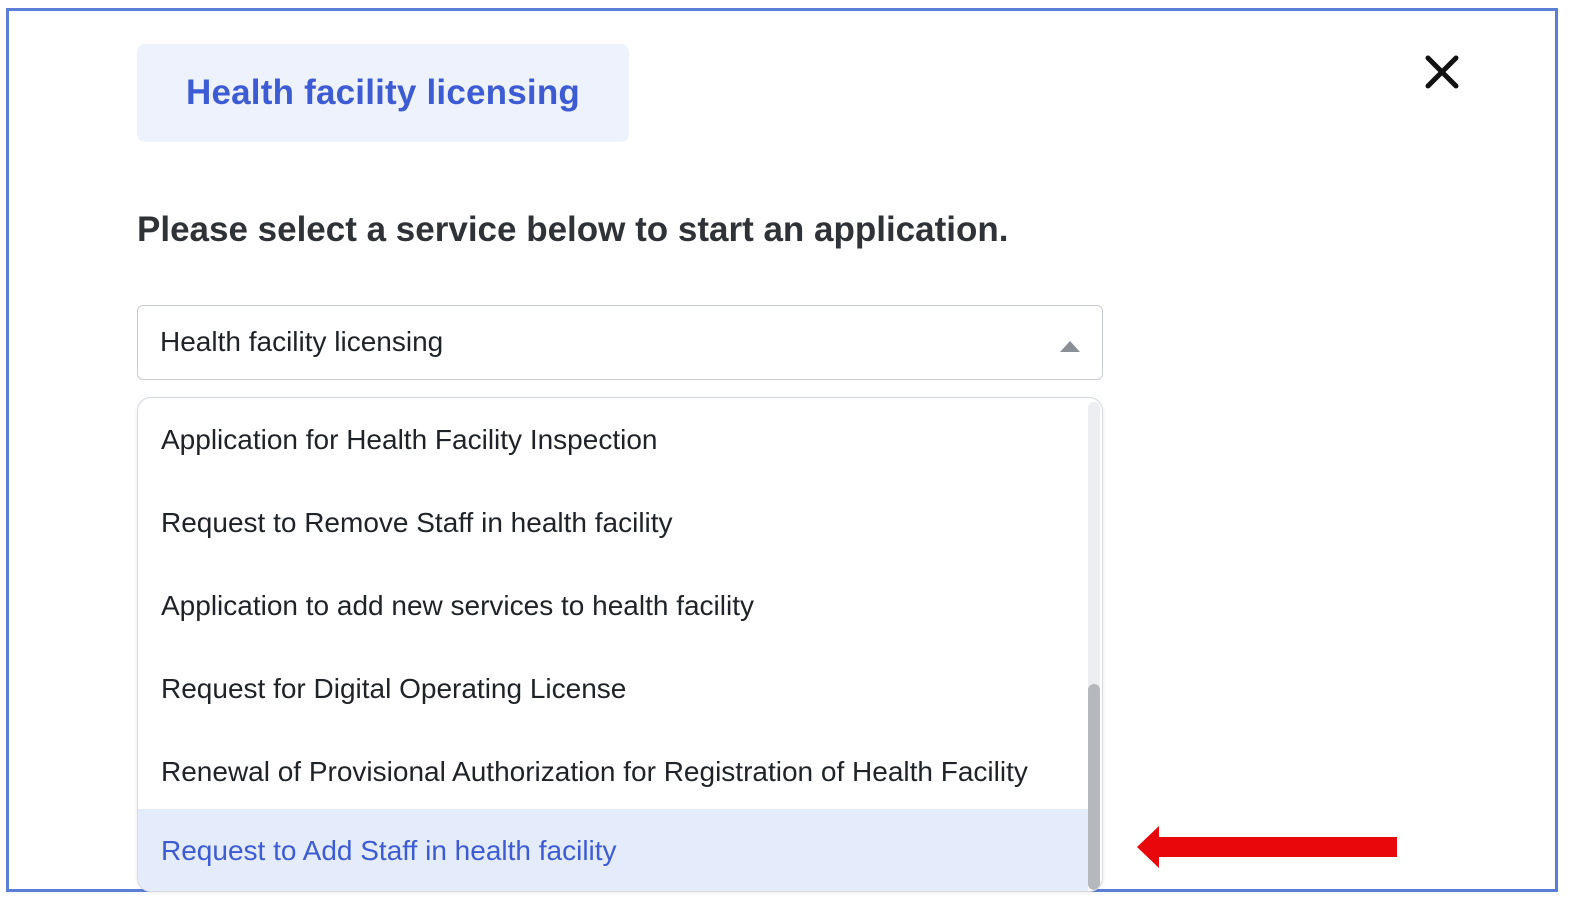  What do you see at coordinates (620, 342) in the screenshot?
I see `service-select: Health facility licensing` at bounding box center [620, 342].